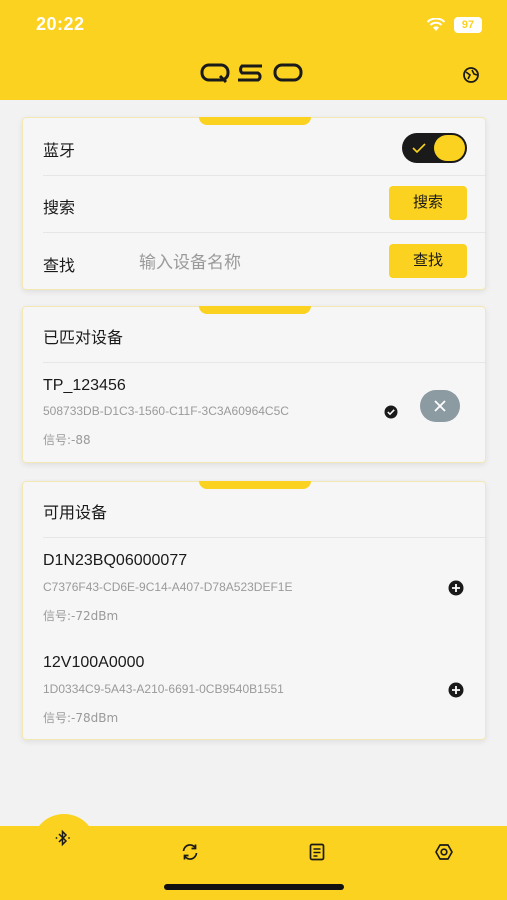  I want to click on find-label: 查找, so click(59, 265).